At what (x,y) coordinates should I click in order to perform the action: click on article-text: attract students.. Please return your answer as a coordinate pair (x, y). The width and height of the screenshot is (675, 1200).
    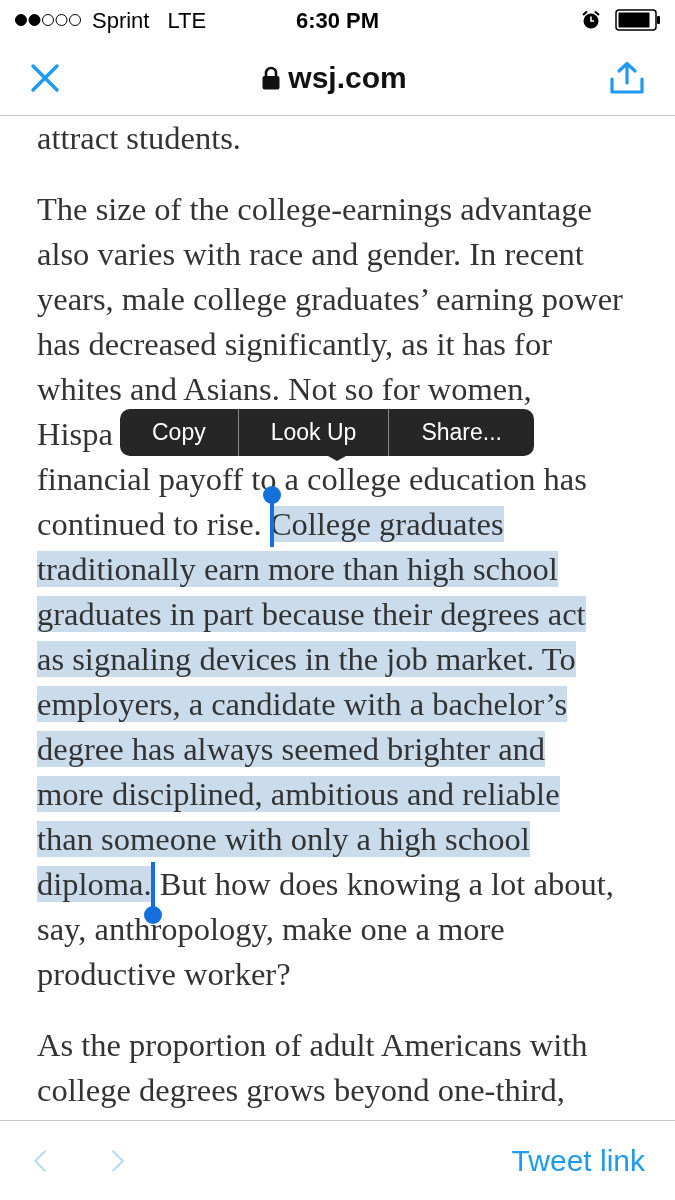
    Looking at the image, I should click on (139, 138).